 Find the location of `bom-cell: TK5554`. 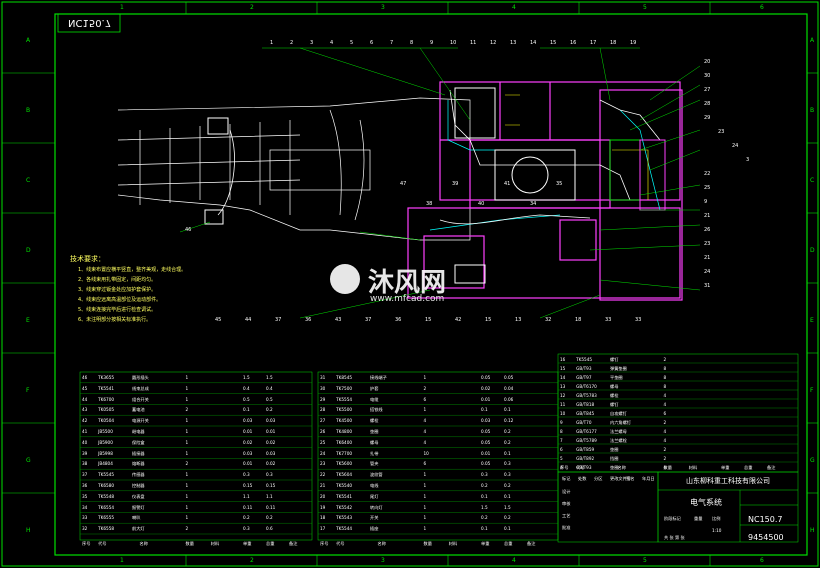

bom-cell: TK5554 is located at coordinates (344, 399).